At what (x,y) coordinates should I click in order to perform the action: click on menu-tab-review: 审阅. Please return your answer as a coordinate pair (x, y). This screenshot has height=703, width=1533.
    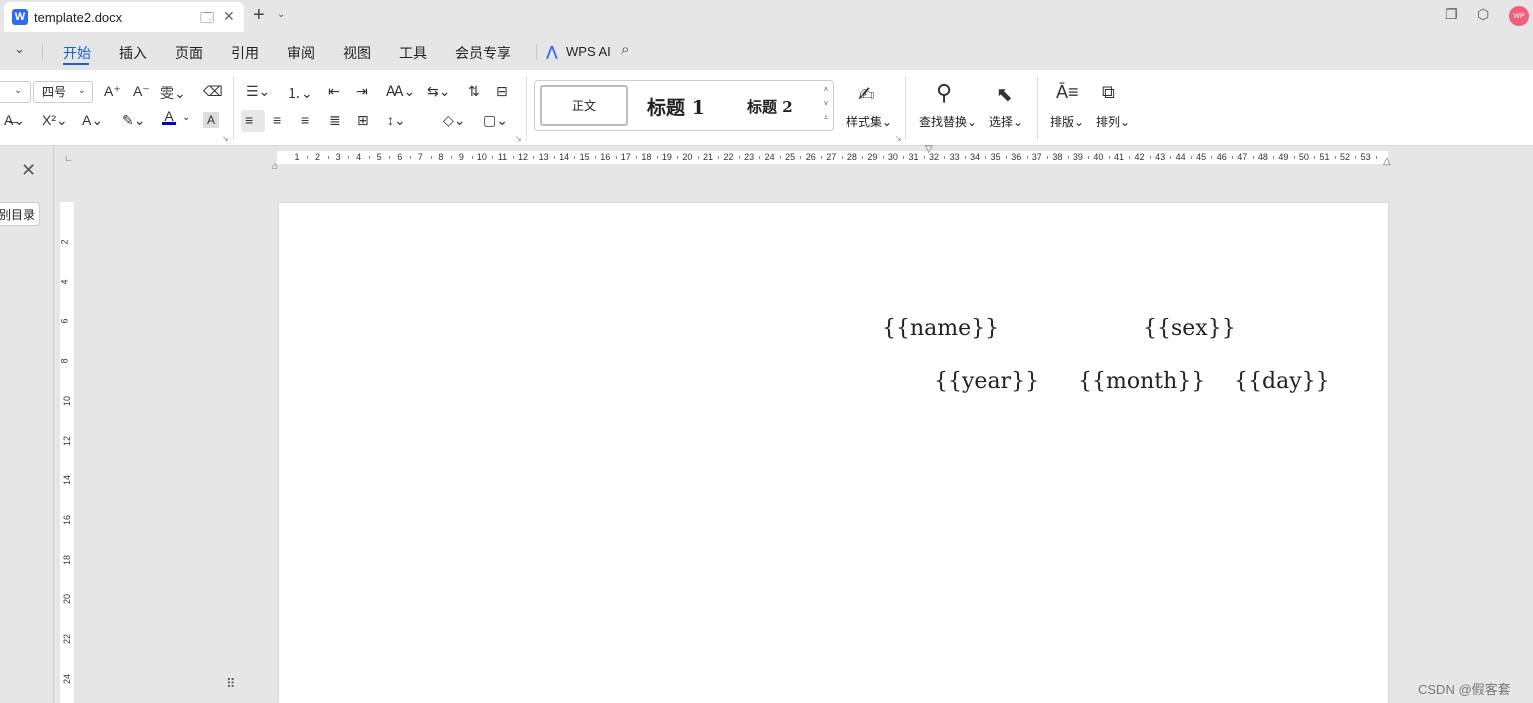
    Looking at the image, I should click on (301, 53).